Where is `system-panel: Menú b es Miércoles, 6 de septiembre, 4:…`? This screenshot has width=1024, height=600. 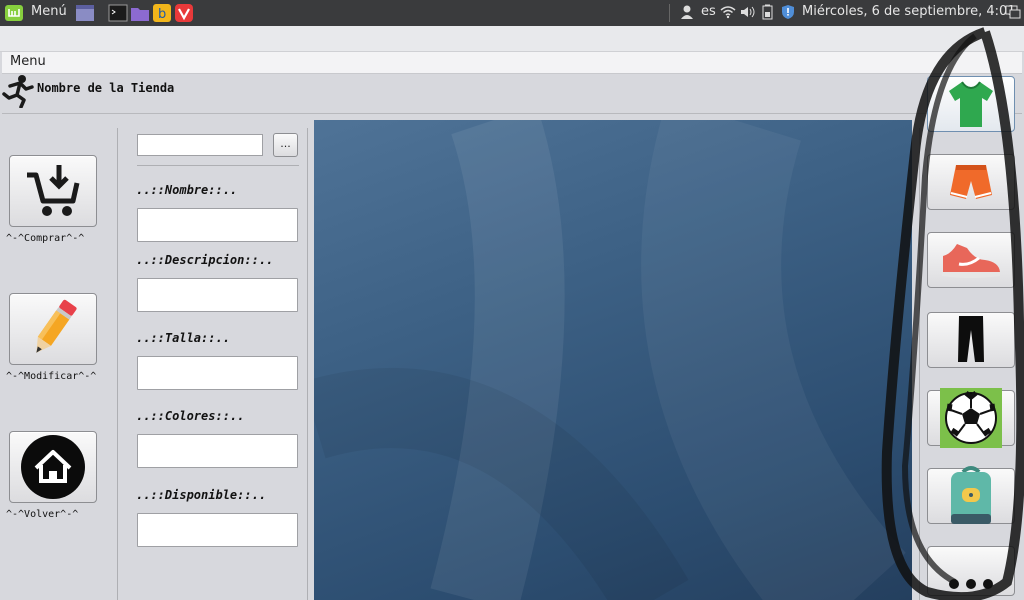 system-panel: Menú b es Miércoles, 6 de septiembre, 4:… is located at coordinates (512, 13).